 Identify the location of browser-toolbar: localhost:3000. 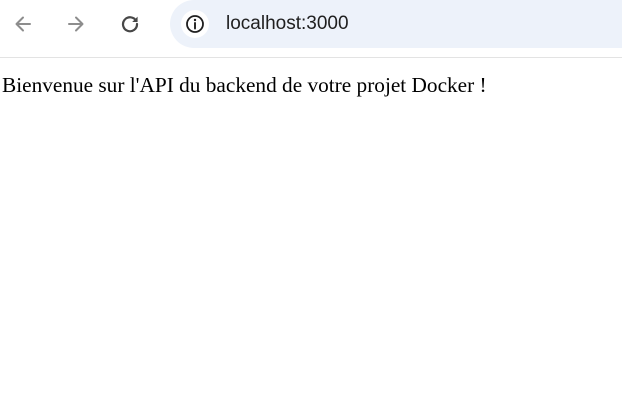
(311, 29).